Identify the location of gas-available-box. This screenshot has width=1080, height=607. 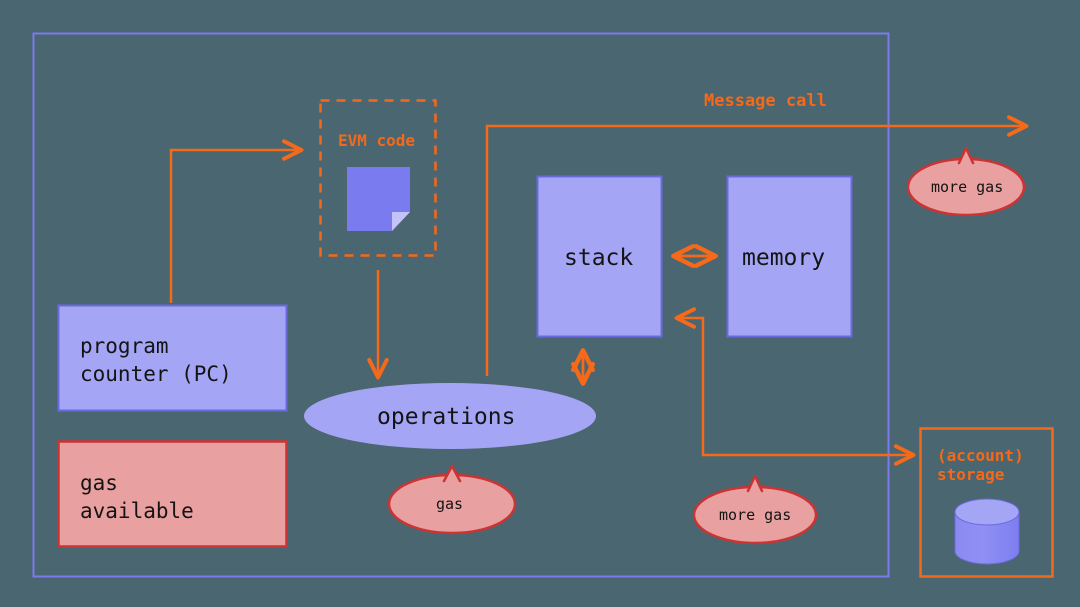
(172, 494).